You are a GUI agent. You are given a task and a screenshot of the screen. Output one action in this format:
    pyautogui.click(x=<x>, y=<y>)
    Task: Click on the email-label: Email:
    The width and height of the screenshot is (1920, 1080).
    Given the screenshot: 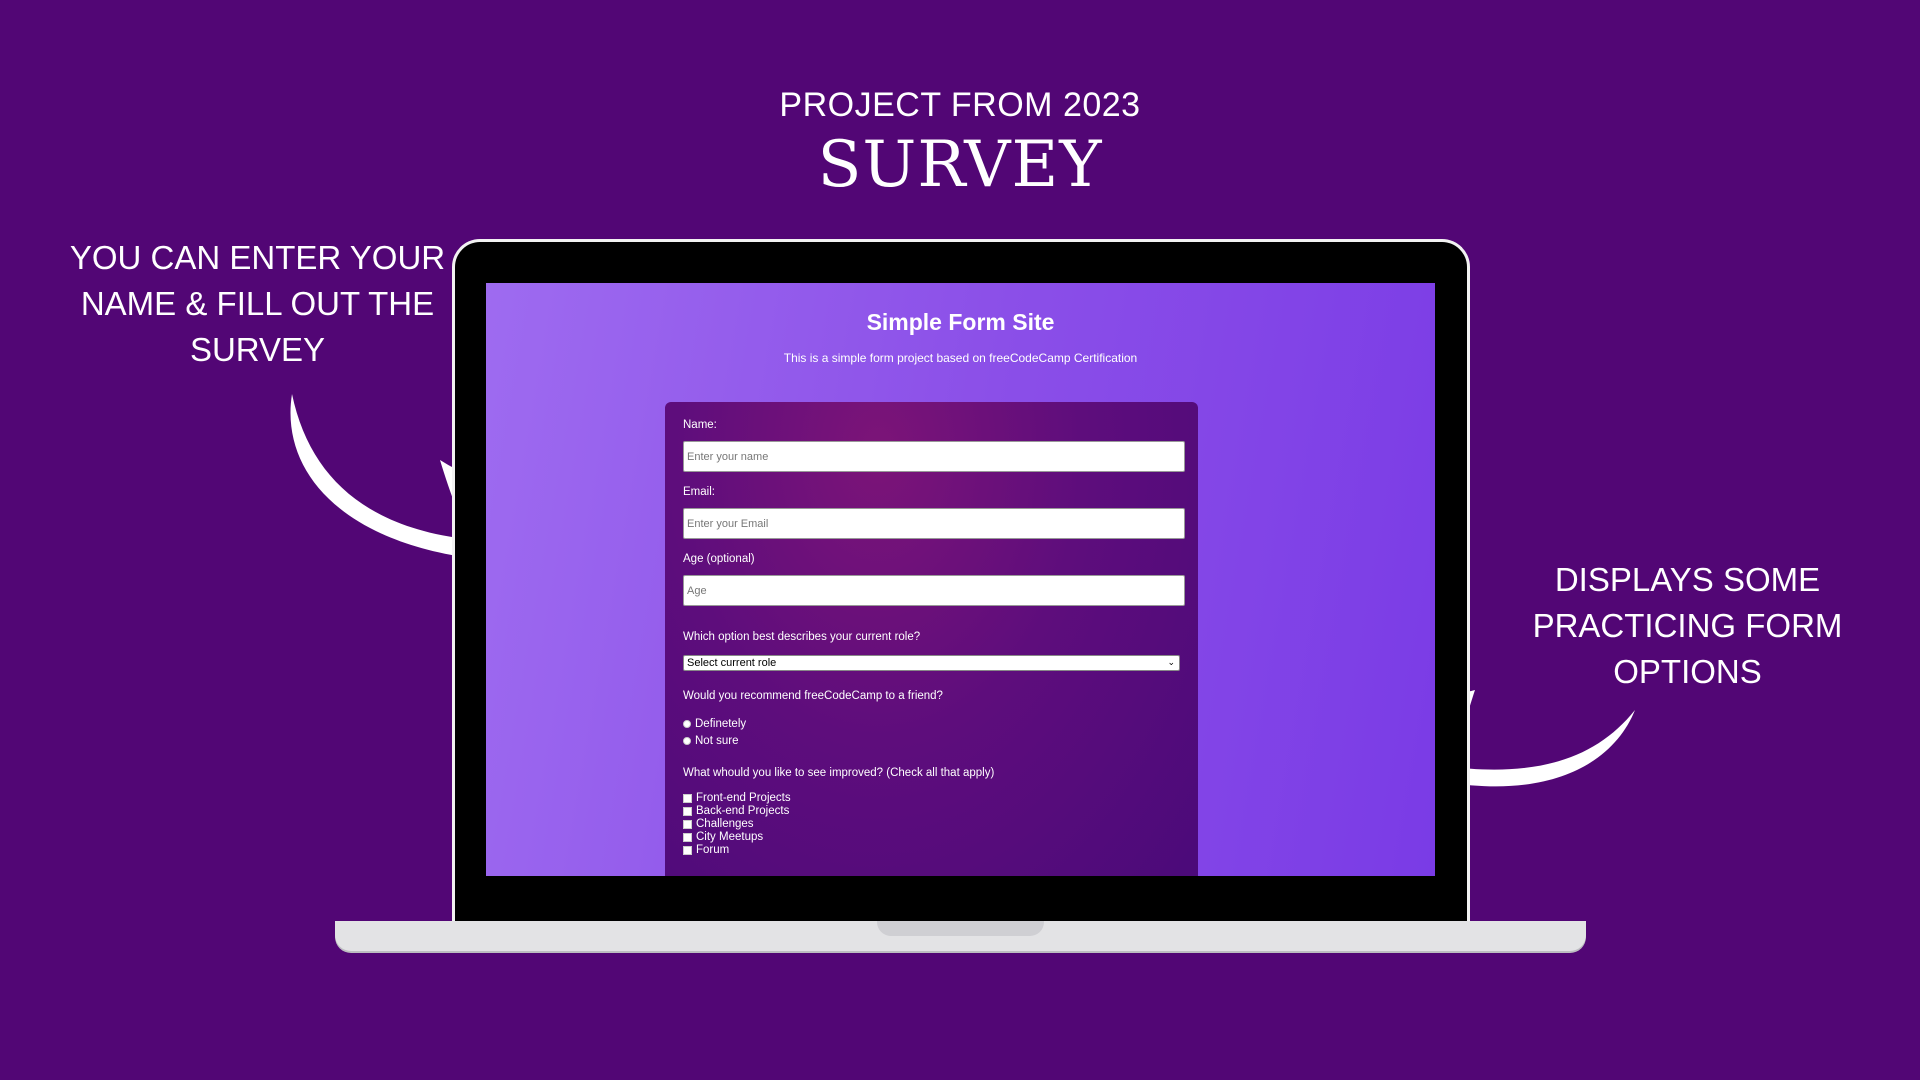 What is the action you would take?
    pyautogui.click(x=699, y=492)
    